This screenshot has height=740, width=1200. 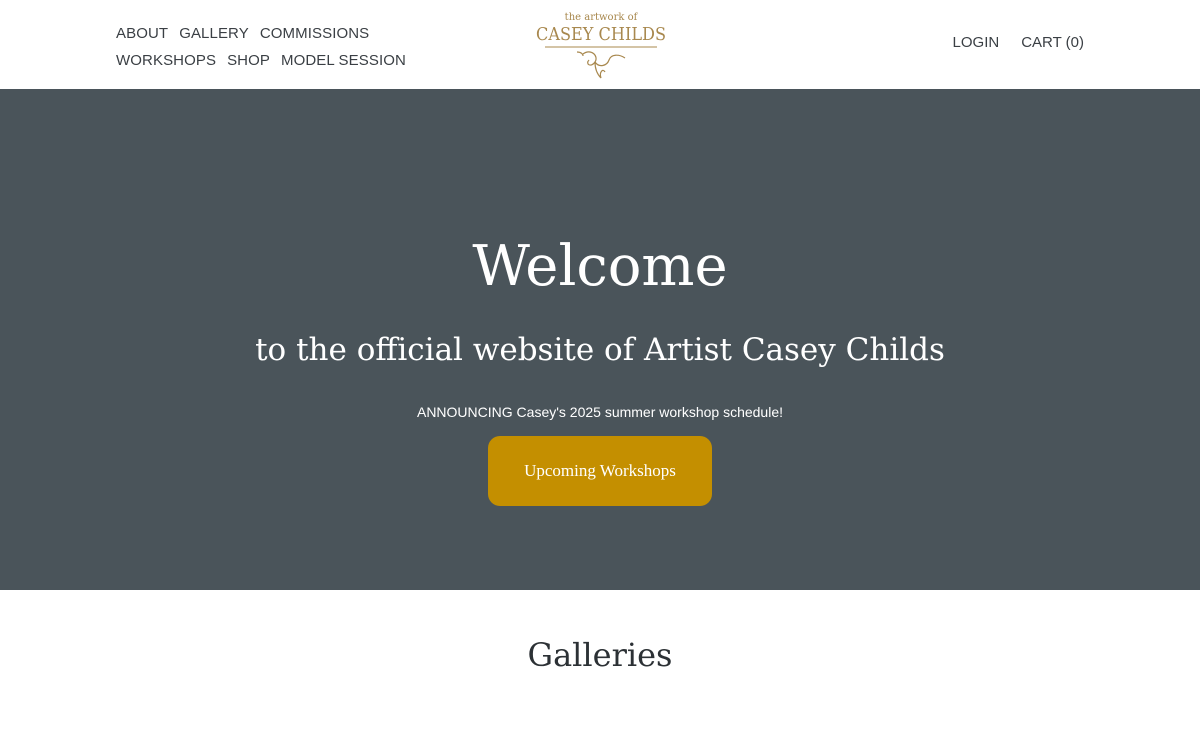 What do you see at coordinates (276, 60) in the screenshot?
I see `nav-row-2: WORKSHOPS SHOP MODEL SESSION` at bounding box center [276, 60].